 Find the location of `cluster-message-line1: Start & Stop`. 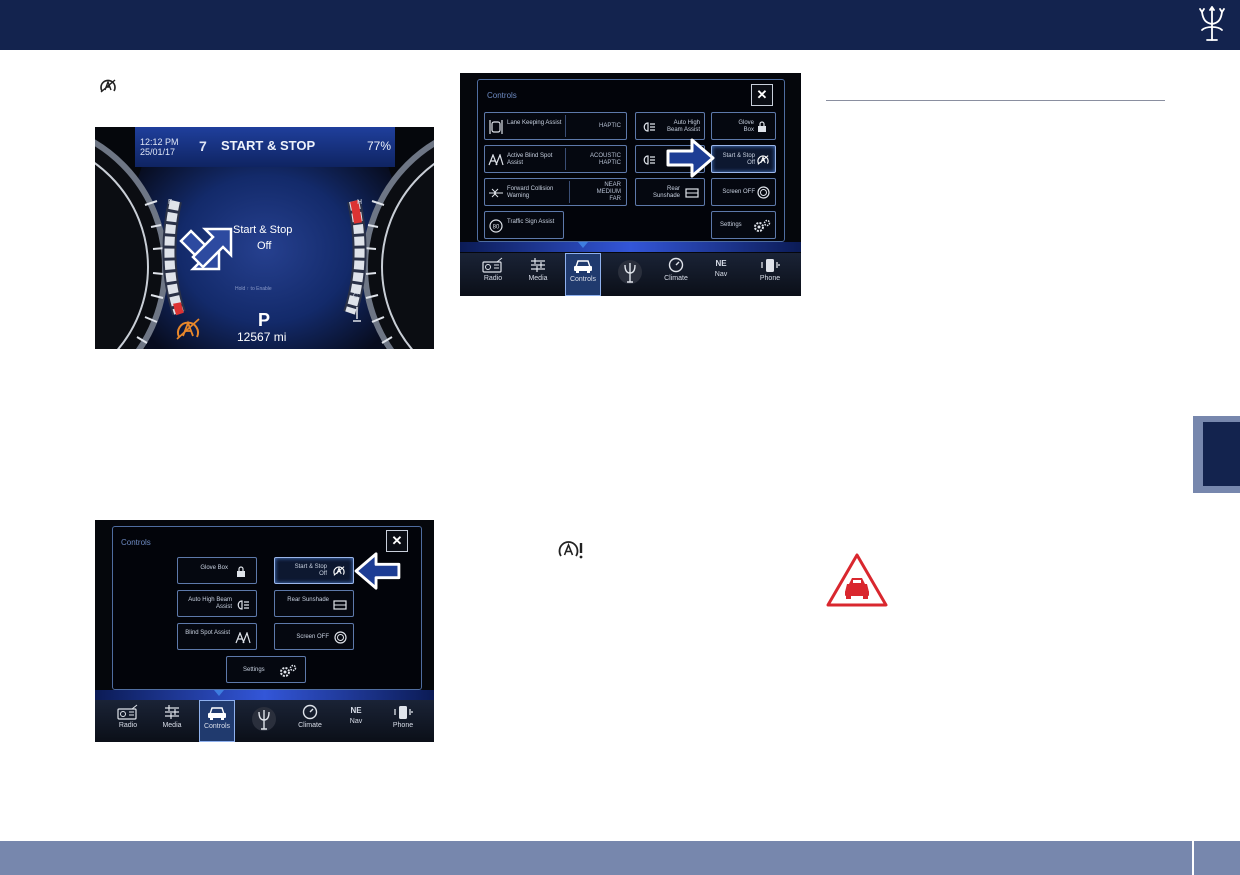

cluster-message-line1: Start & Stop is located at coordinates (263, 230).